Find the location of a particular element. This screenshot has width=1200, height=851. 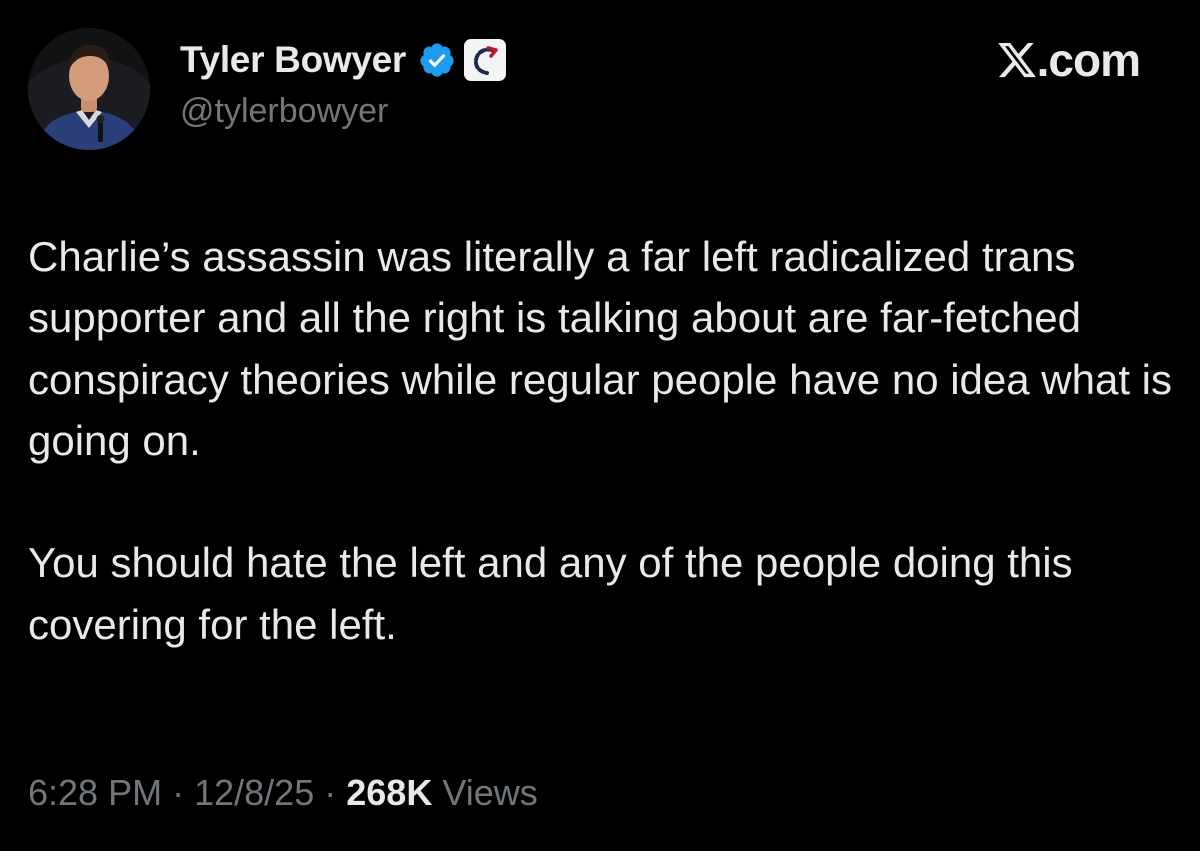

avatar is located at coordinates (89, 89).